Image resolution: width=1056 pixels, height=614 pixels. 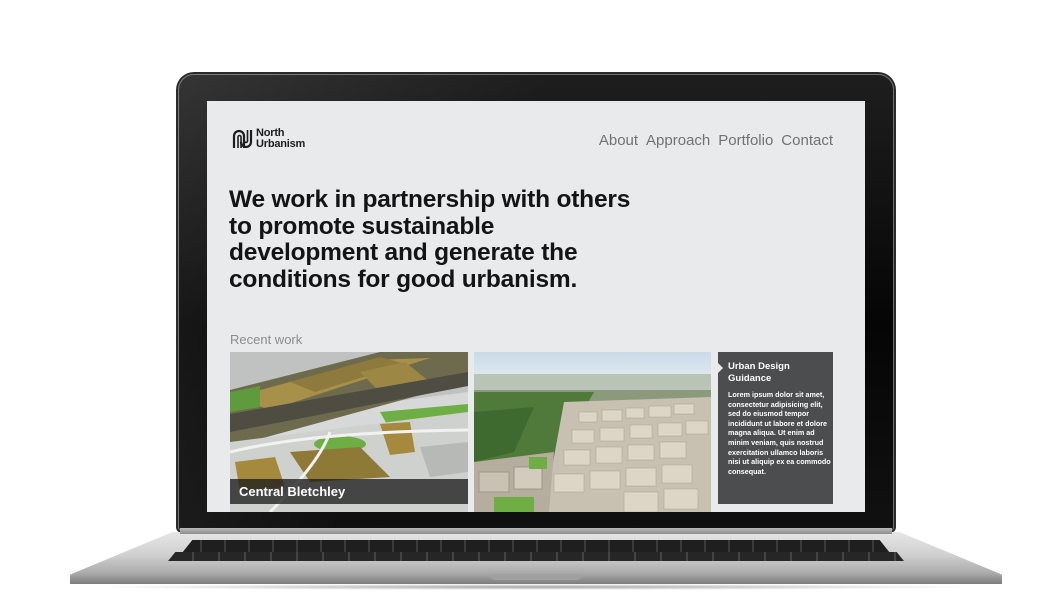 I want to click on logo-line-2: Urbanism, so click(x=281, y=144).